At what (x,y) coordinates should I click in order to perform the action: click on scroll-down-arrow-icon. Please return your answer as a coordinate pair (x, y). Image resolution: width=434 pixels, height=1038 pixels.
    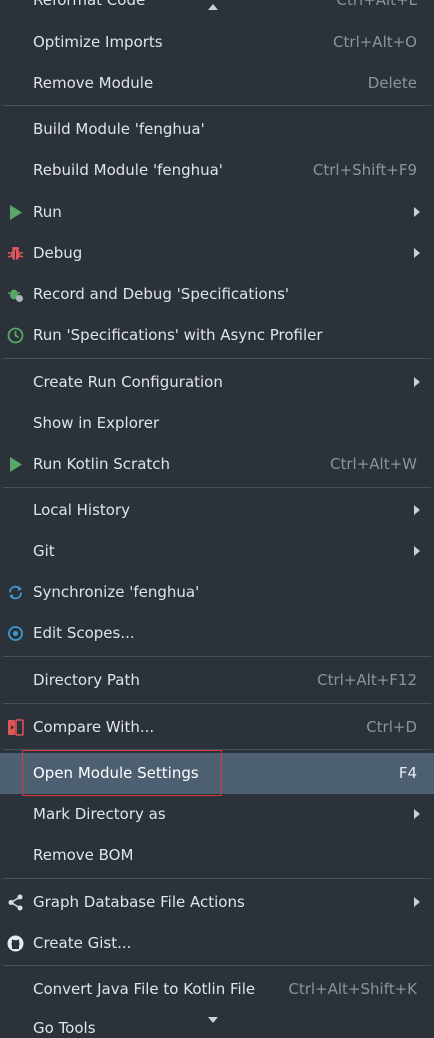
    Looking at the image, I should click on (213, 1020).